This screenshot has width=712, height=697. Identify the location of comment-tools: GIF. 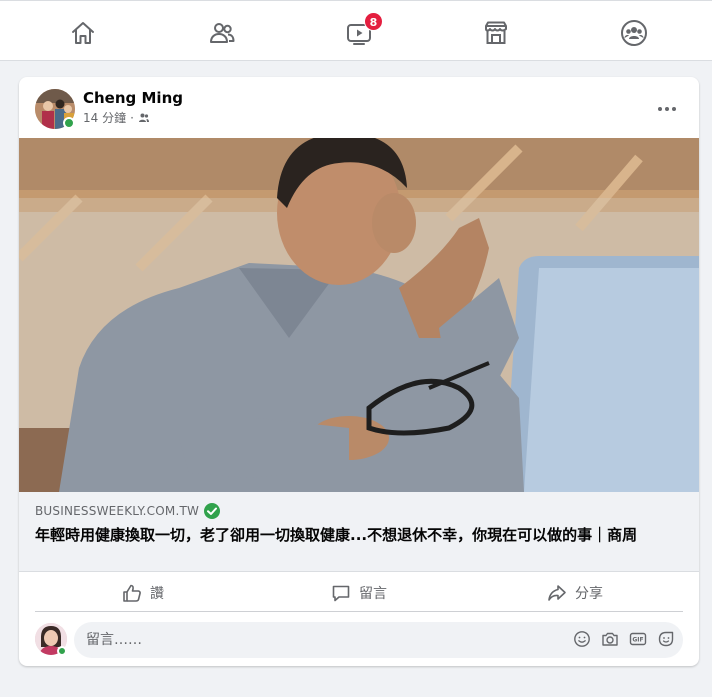
(624, 639).